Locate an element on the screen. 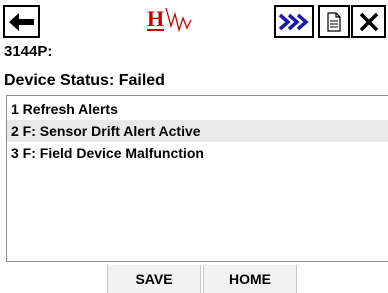 The height and width of the screenshot is (293, 388). back-button is located at coordinates (21, 21).